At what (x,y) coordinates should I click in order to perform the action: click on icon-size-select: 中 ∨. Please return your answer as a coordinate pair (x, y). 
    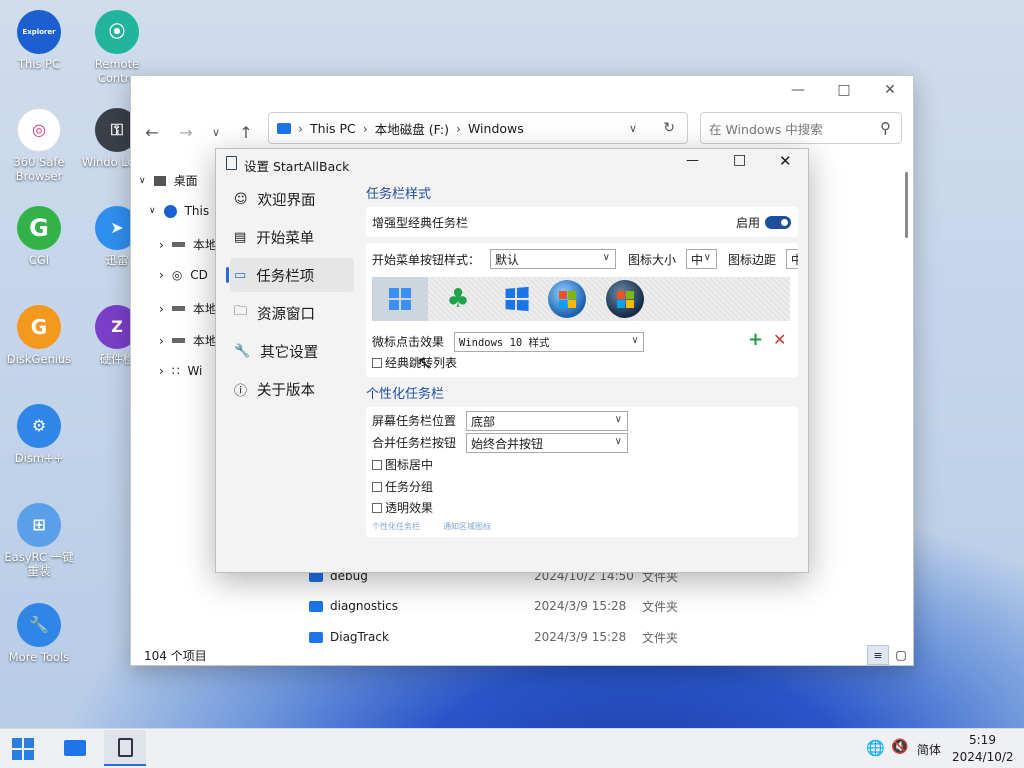
    Looking at the image, I should click on (701, 259).